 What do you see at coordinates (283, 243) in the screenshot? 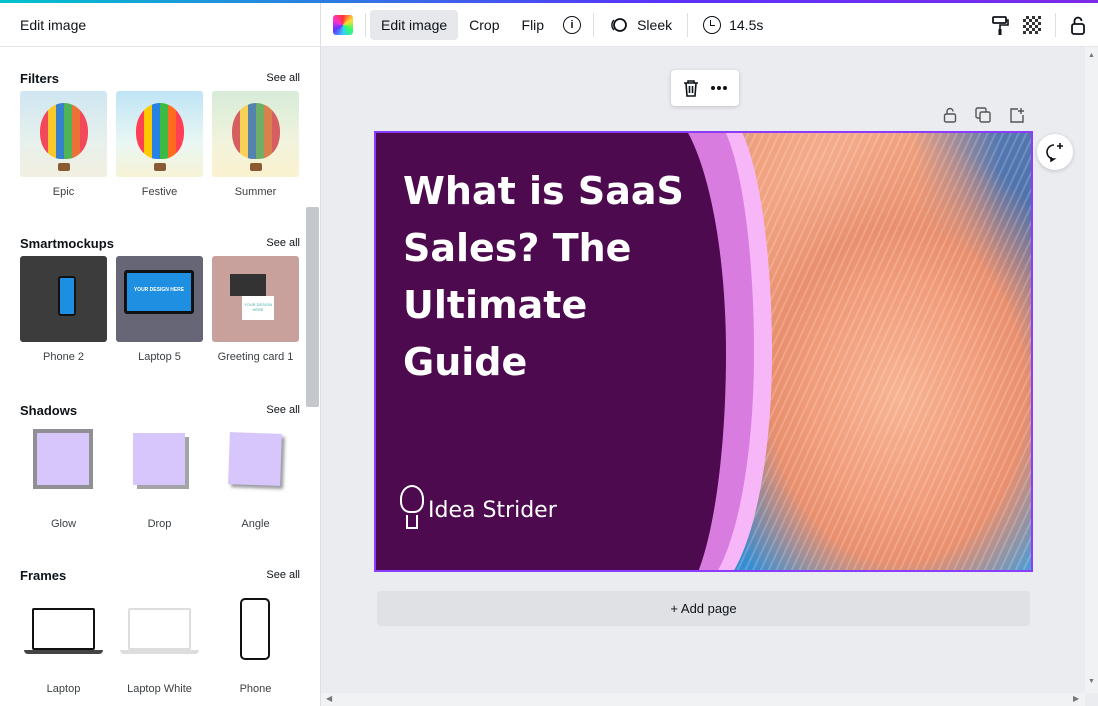
I see `smartmockups-see-all-link: See all` at bounding box center [283, 243].